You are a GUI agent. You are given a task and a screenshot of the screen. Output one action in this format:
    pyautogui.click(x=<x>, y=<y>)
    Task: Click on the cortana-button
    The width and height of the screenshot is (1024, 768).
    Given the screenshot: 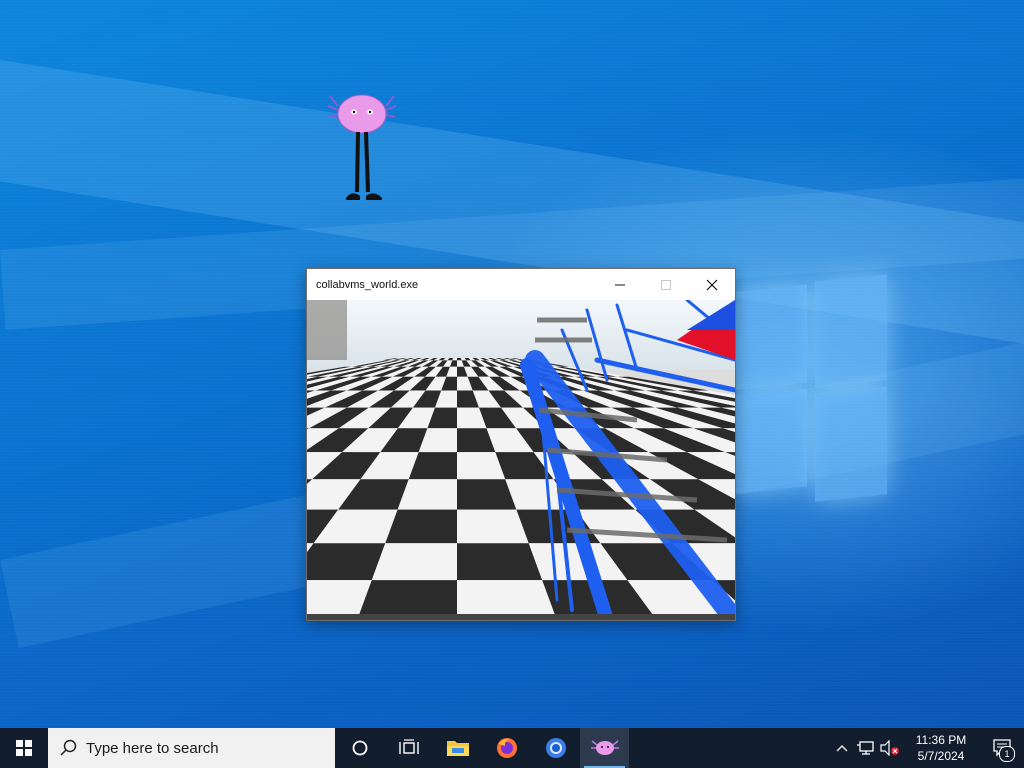 What is the action you would take?
    pyautogui.click(x=359, y=748)
    